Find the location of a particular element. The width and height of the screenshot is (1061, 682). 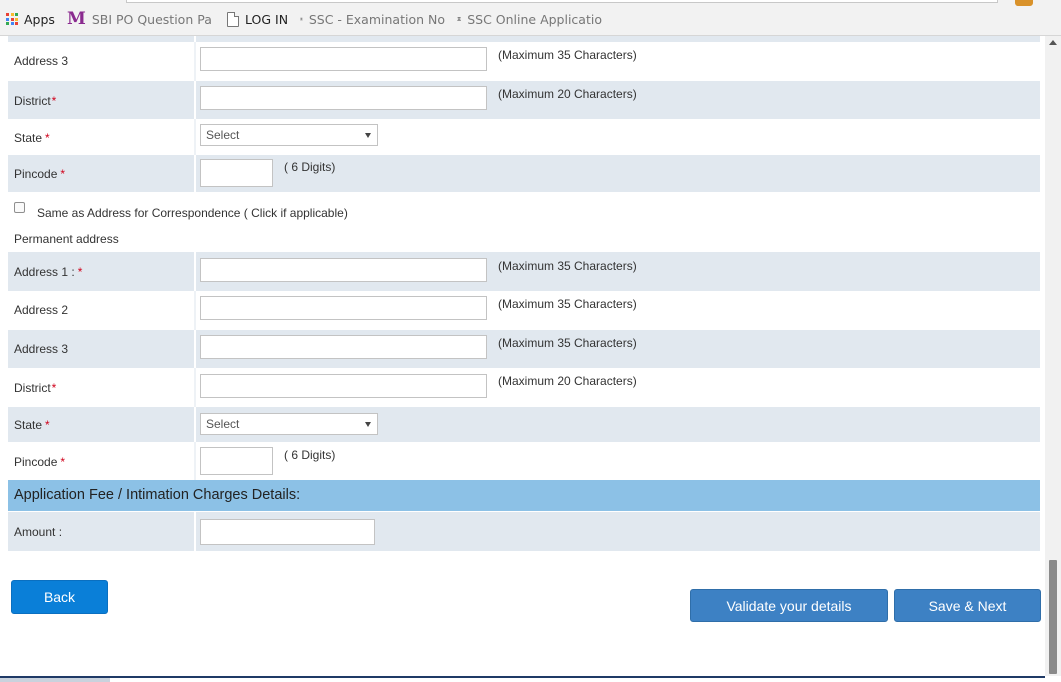

m-logo-icon: M is located at coordinates (76, 19).